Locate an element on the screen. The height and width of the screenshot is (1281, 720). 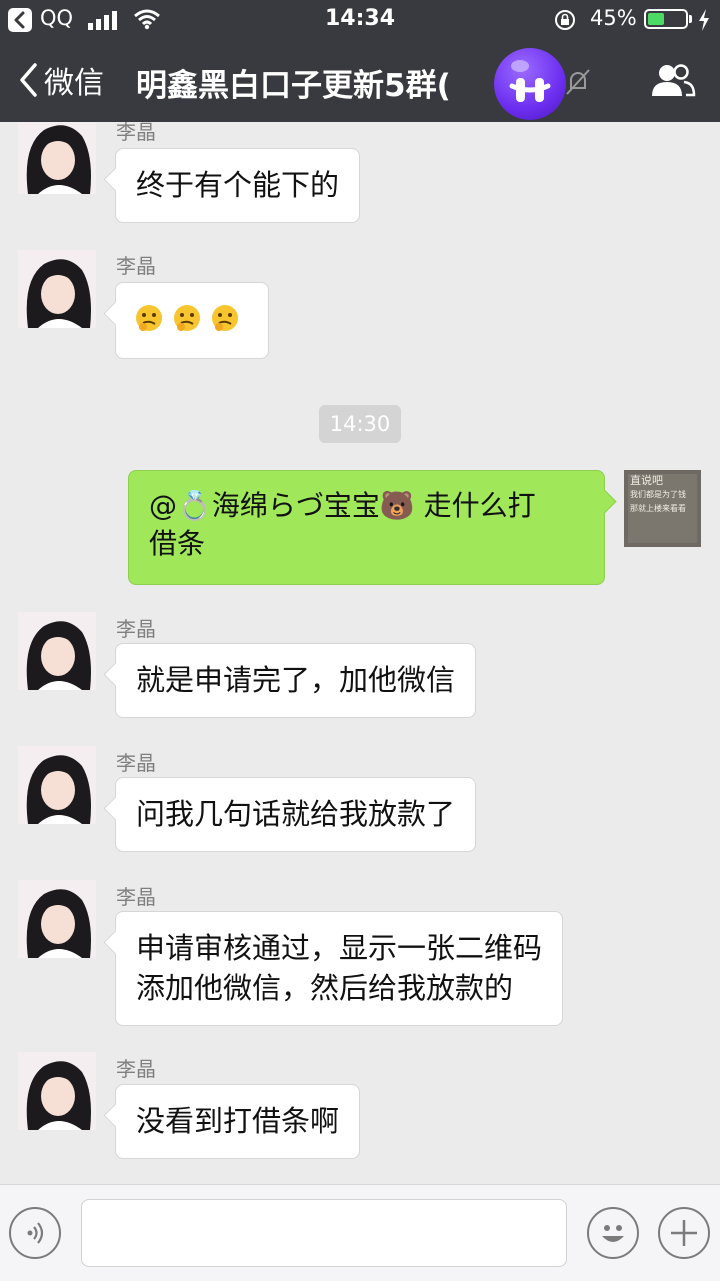
purple-face-sticker-icon is located at coordinates (530, 84).